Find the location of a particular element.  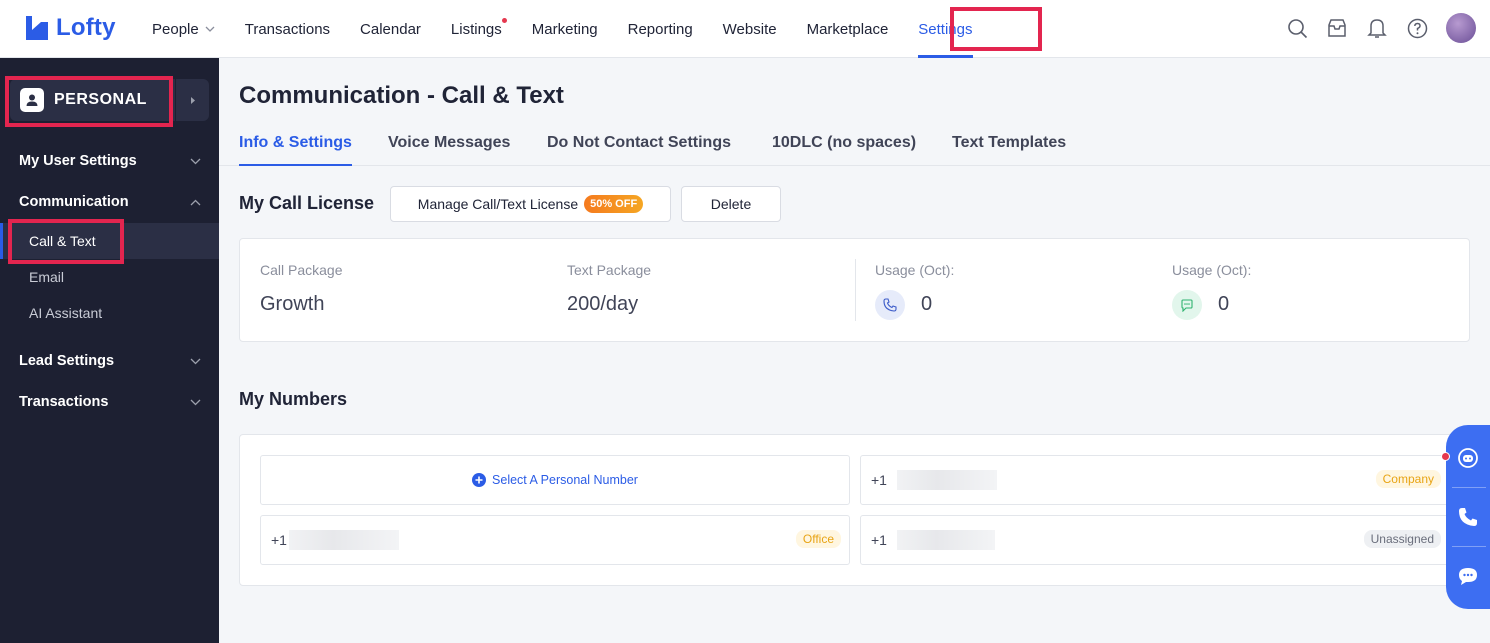

delete-button: Delete is located at coordinates (731, 204).